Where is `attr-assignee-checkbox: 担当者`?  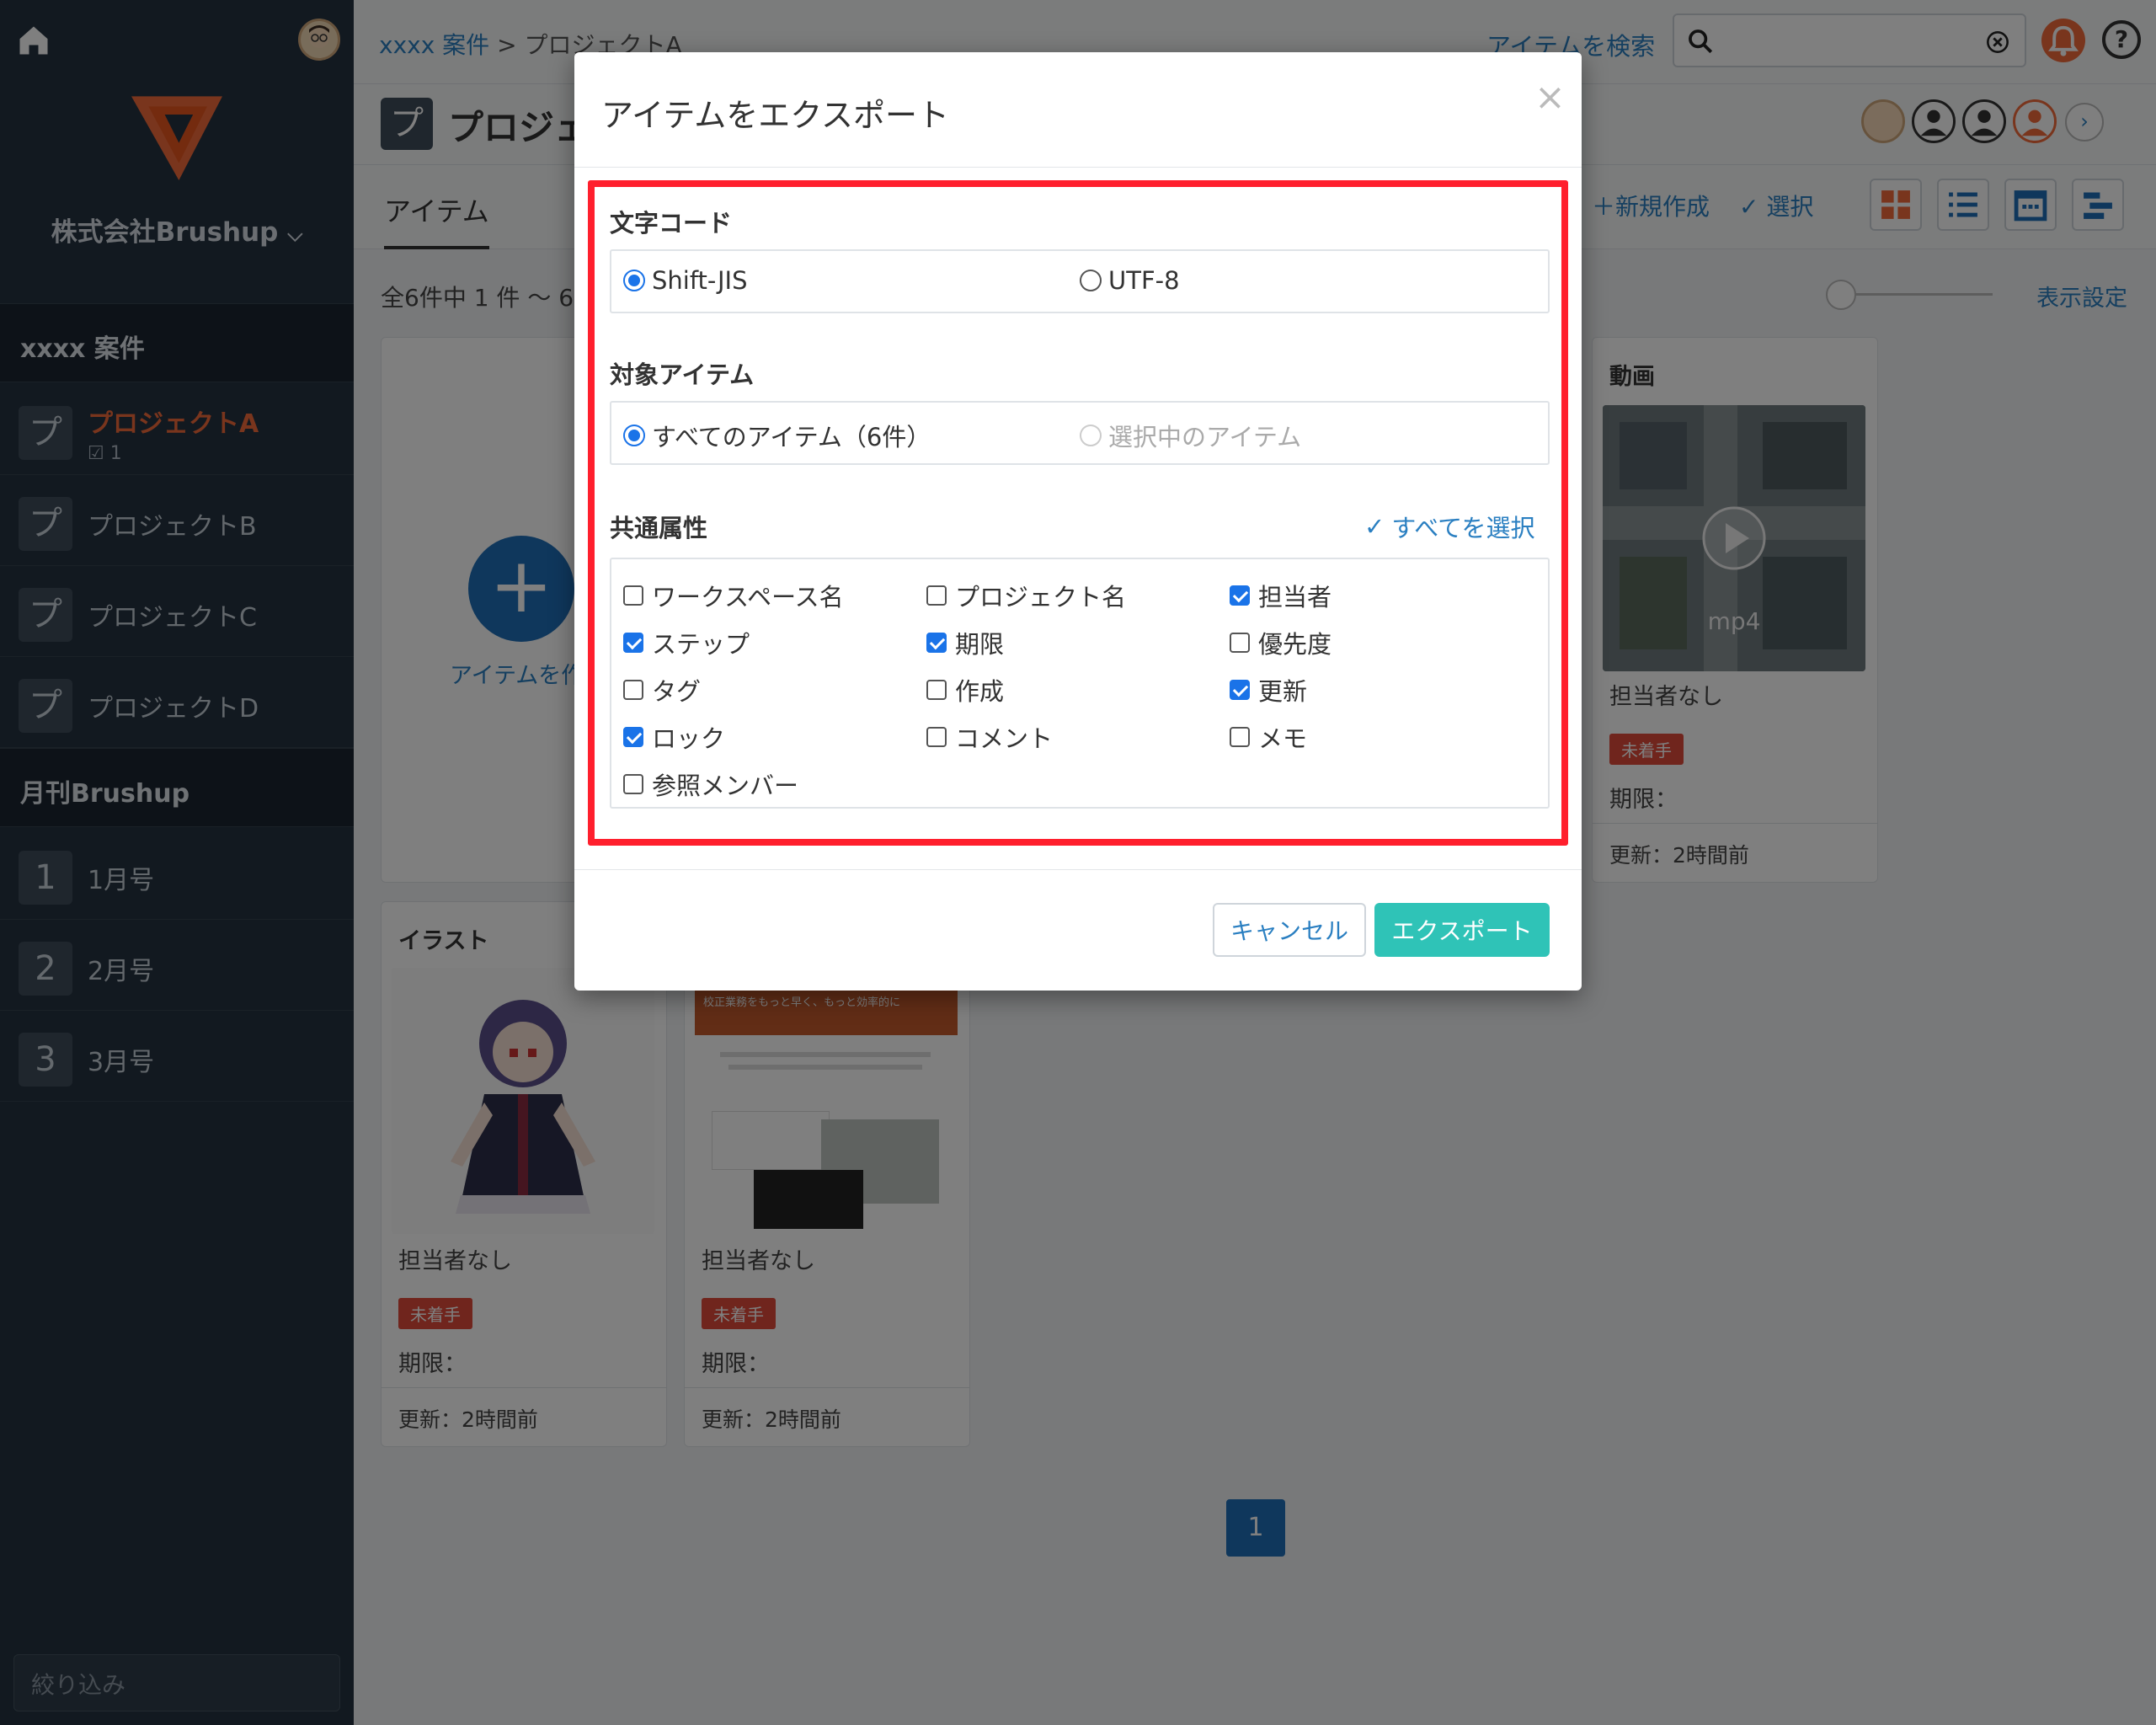
attr-assignee-checkbox: 担当者 is located at coordinates (1280, 595).